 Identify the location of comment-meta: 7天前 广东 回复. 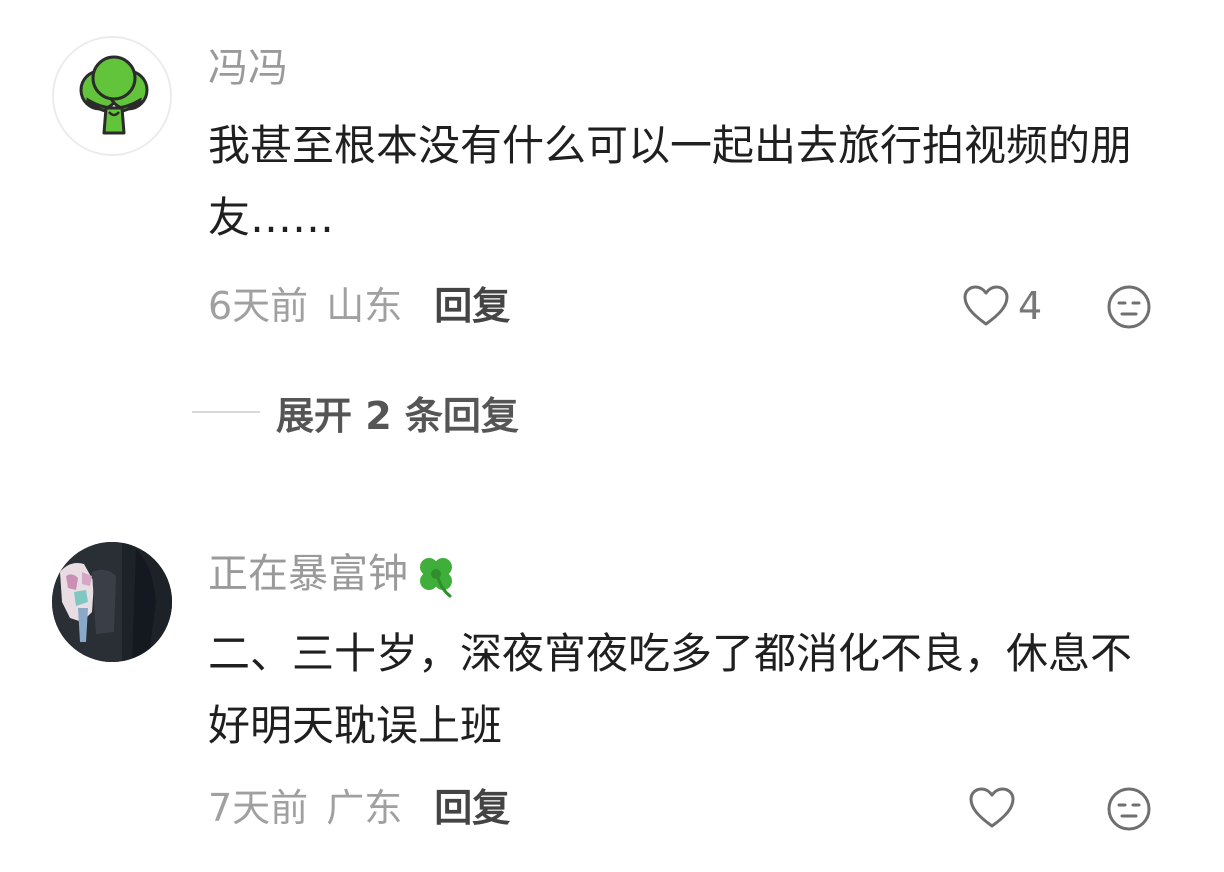
(359, 808).